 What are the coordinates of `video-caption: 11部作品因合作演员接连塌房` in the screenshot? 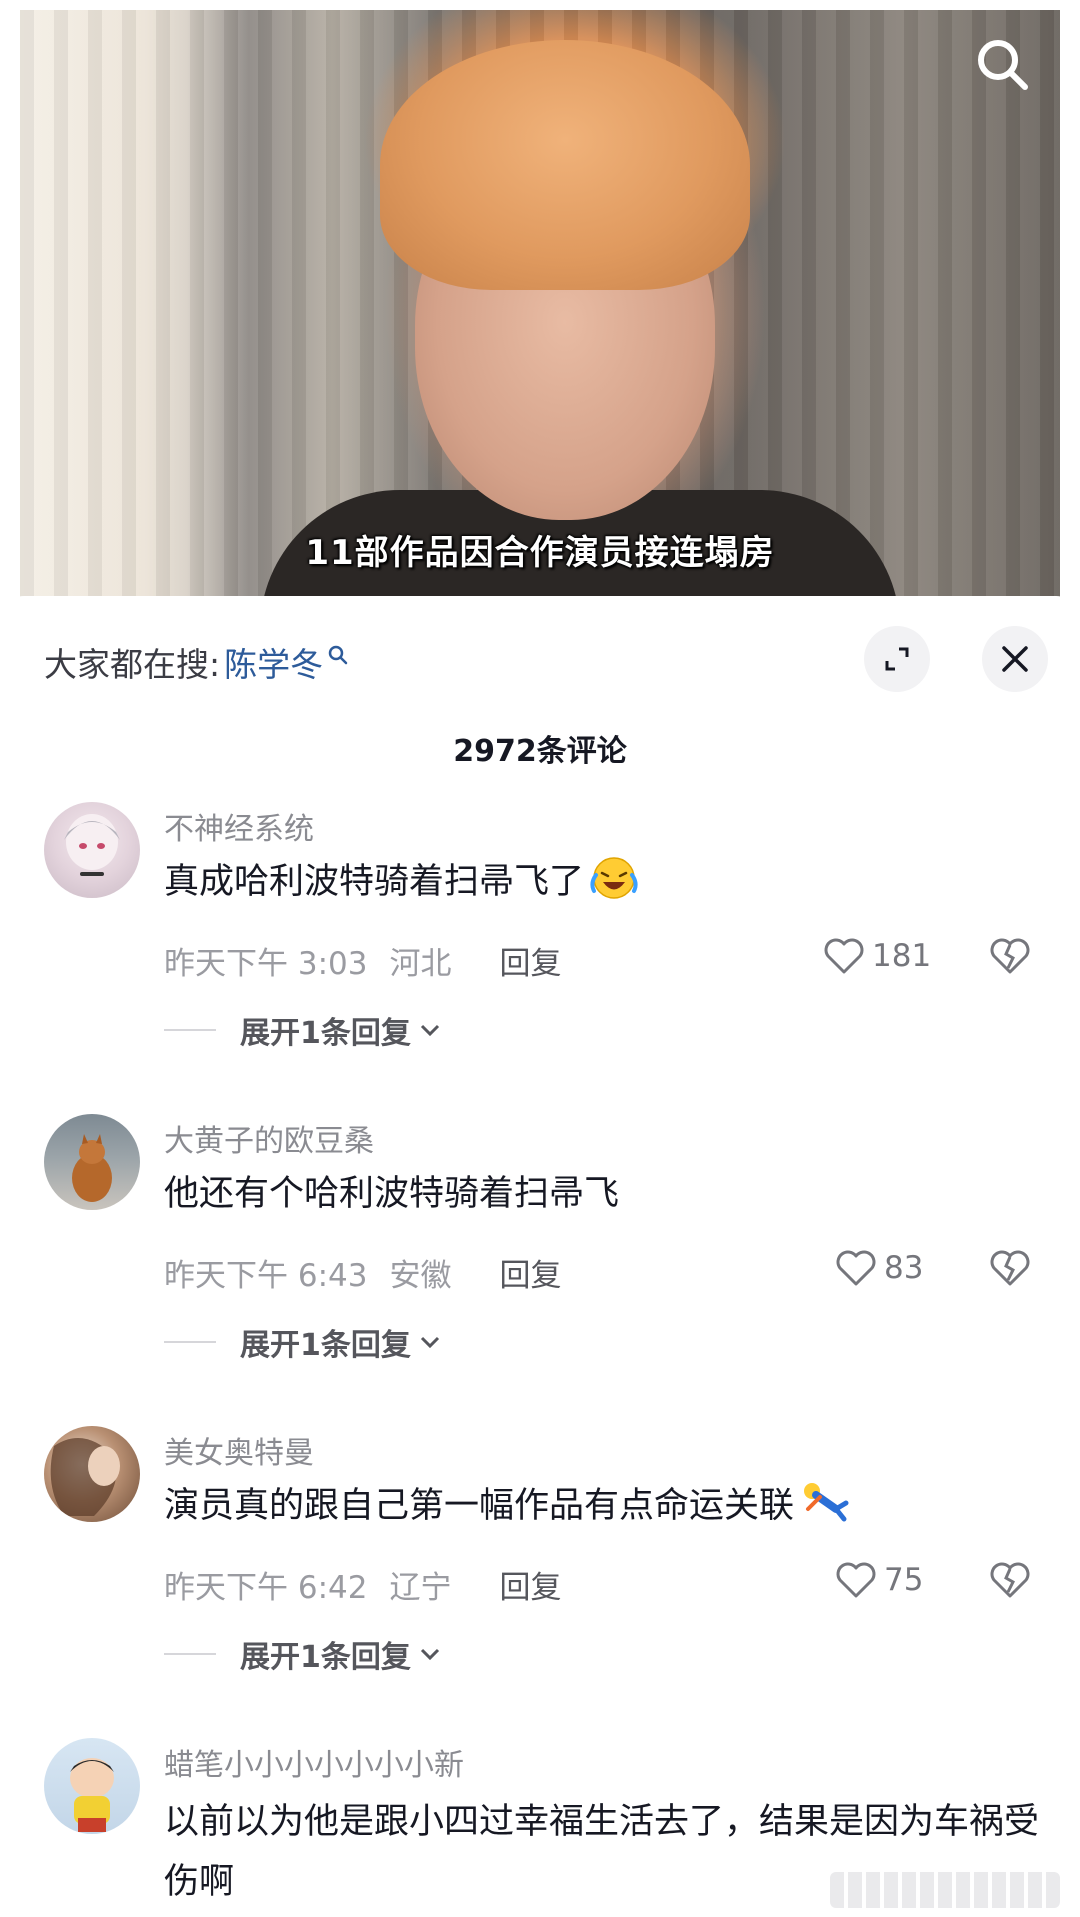 It's located at (540, 553).